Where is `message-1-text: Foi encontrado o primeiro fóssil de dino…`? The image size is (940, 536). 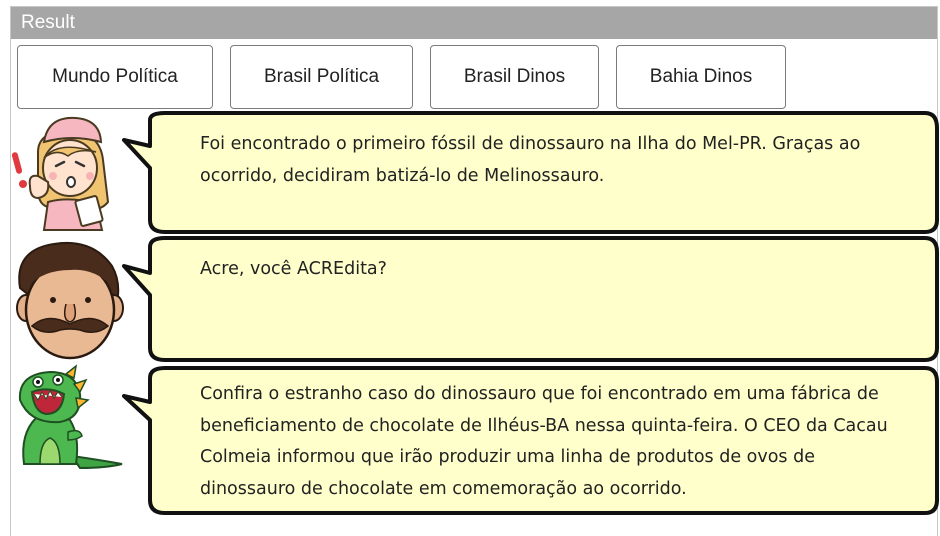
message-1-text: Foi encontrado o primeiro fóssil de dino… is located at coordinates (530, 160).